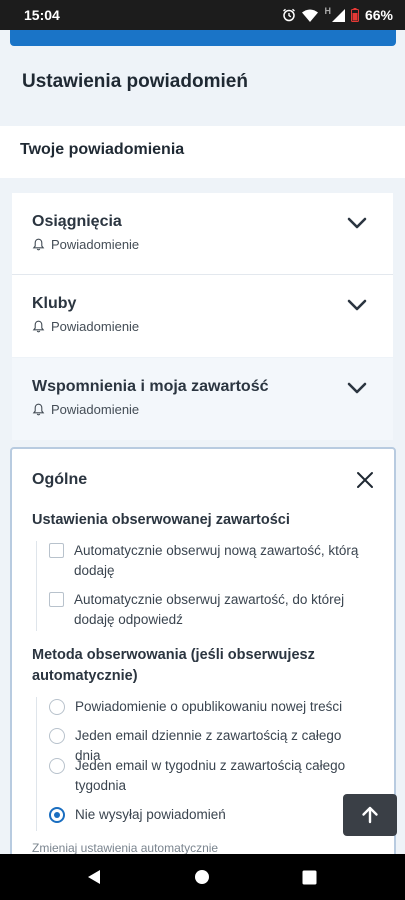  I want to click on arrow-up-icon, so click(370, 815).